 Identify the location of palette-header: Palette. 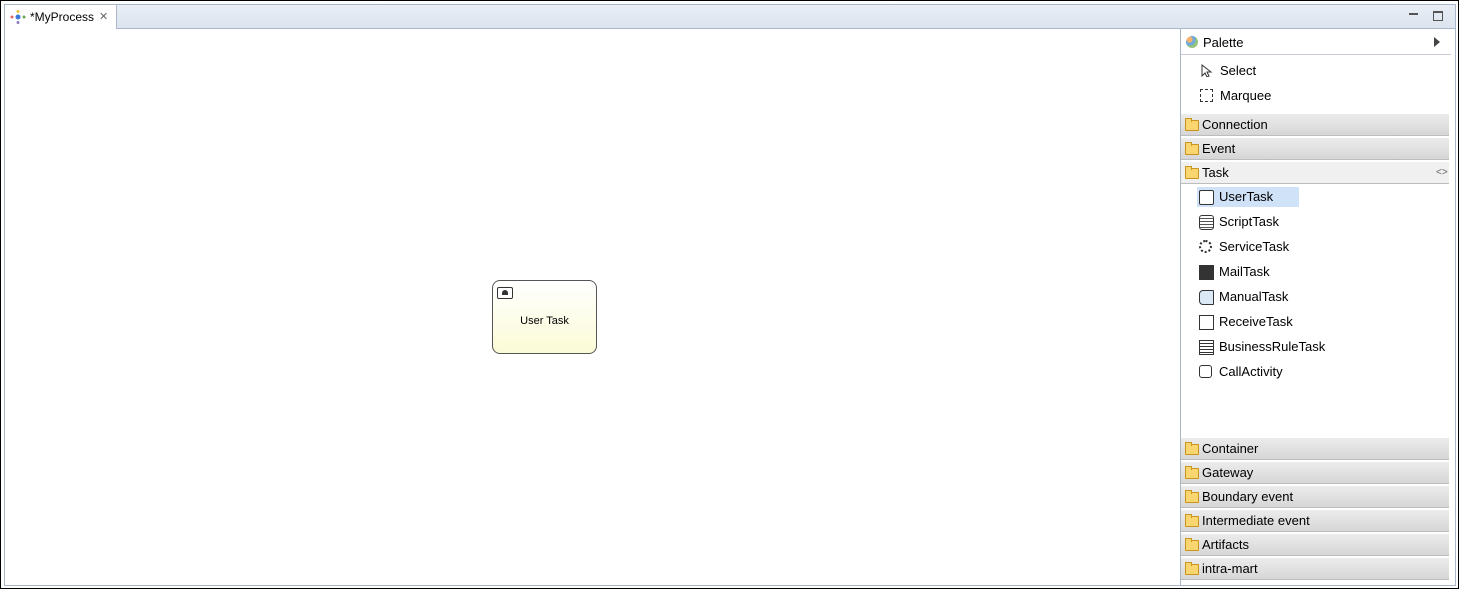
(1316, 42).